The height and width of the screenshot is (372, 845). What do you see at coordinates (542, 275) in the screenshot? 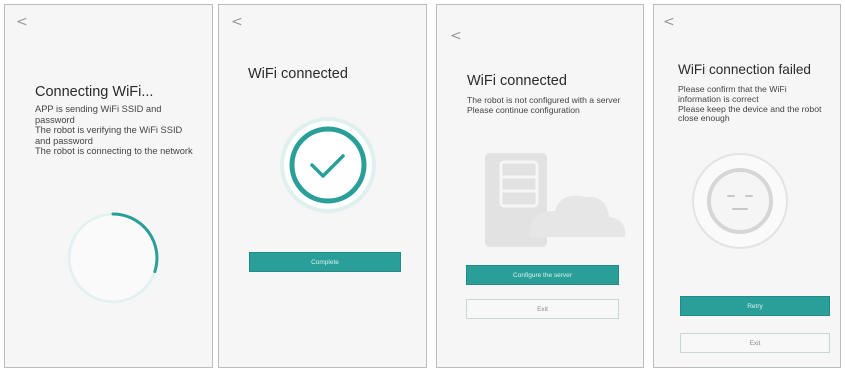
I see `configure-server-button: Configure the server` at bounding box center [542, 275].